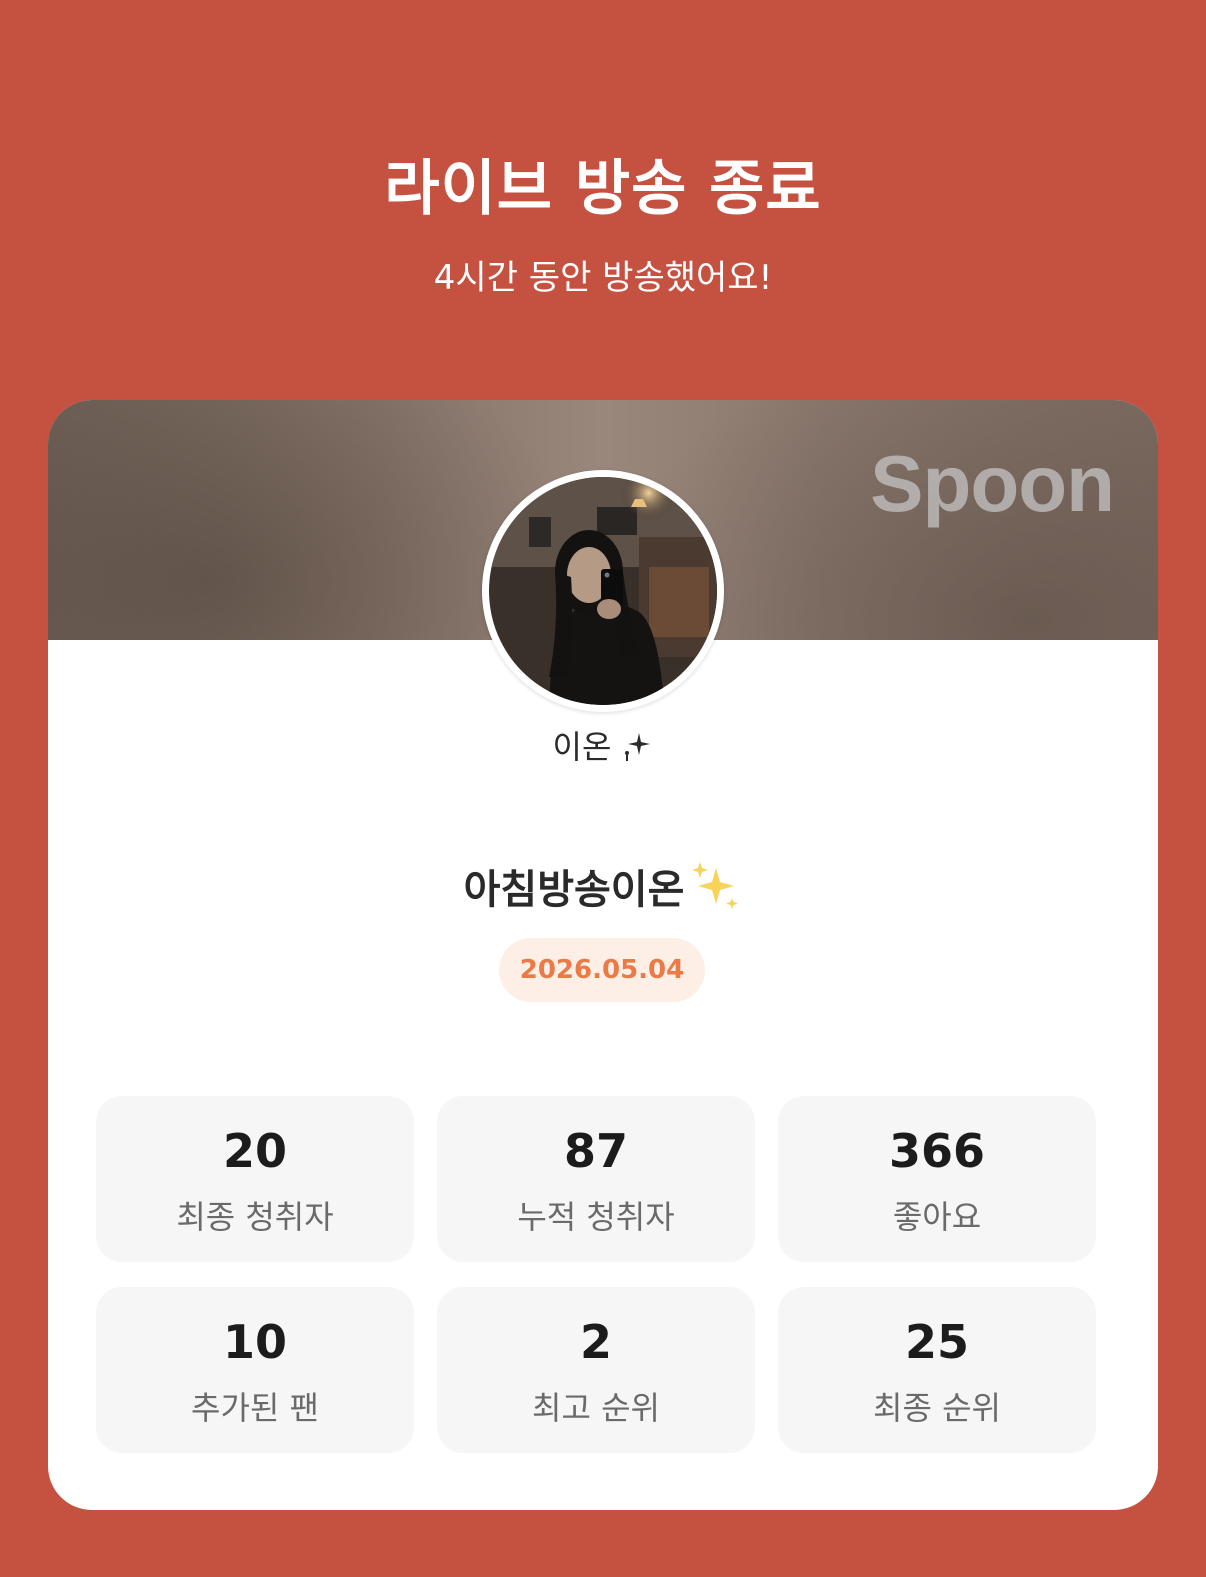  I want to click on stat-new-fans: 10 추가된 팬, so click(255, 1370).